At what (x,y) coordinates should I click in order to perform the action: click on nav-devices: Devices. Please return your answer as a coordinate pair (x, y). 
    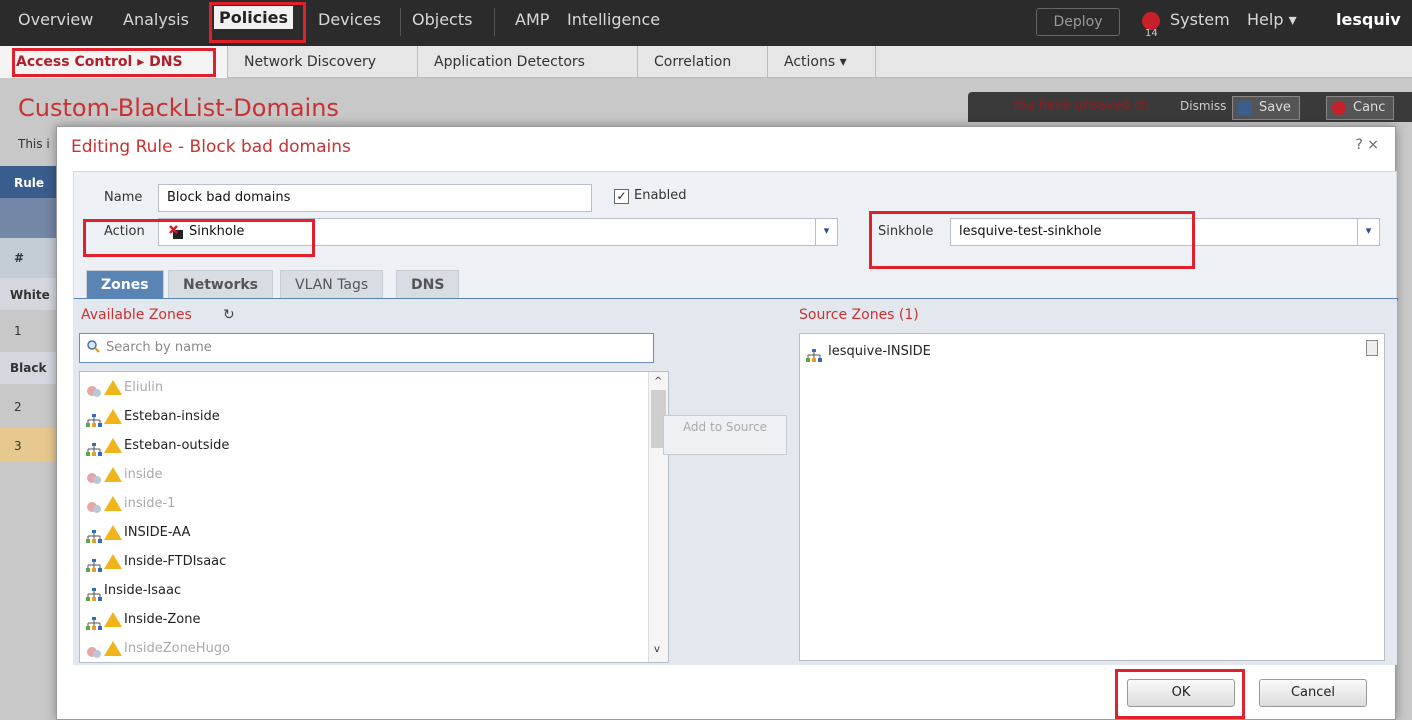
    Looking at the image, I should click on (349, 19).